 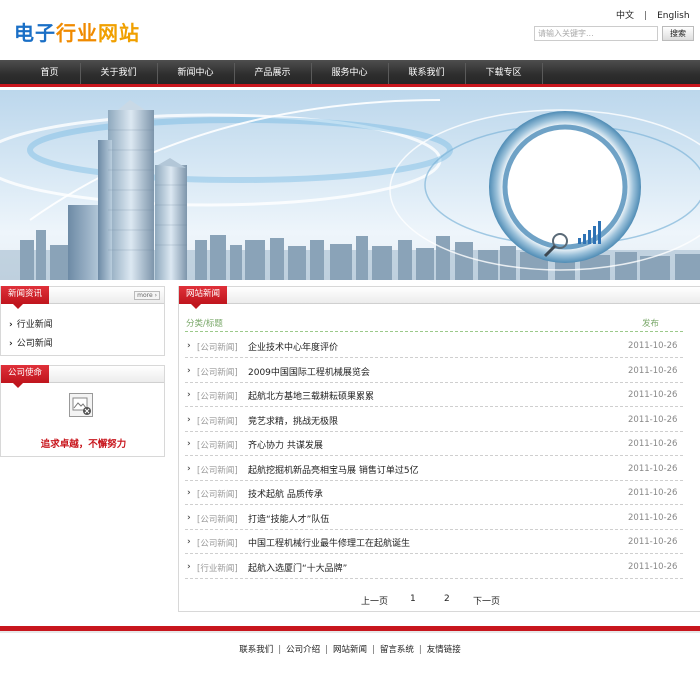 I want to click on nav-item-service: 服务中心, so click(x=349, y=73).